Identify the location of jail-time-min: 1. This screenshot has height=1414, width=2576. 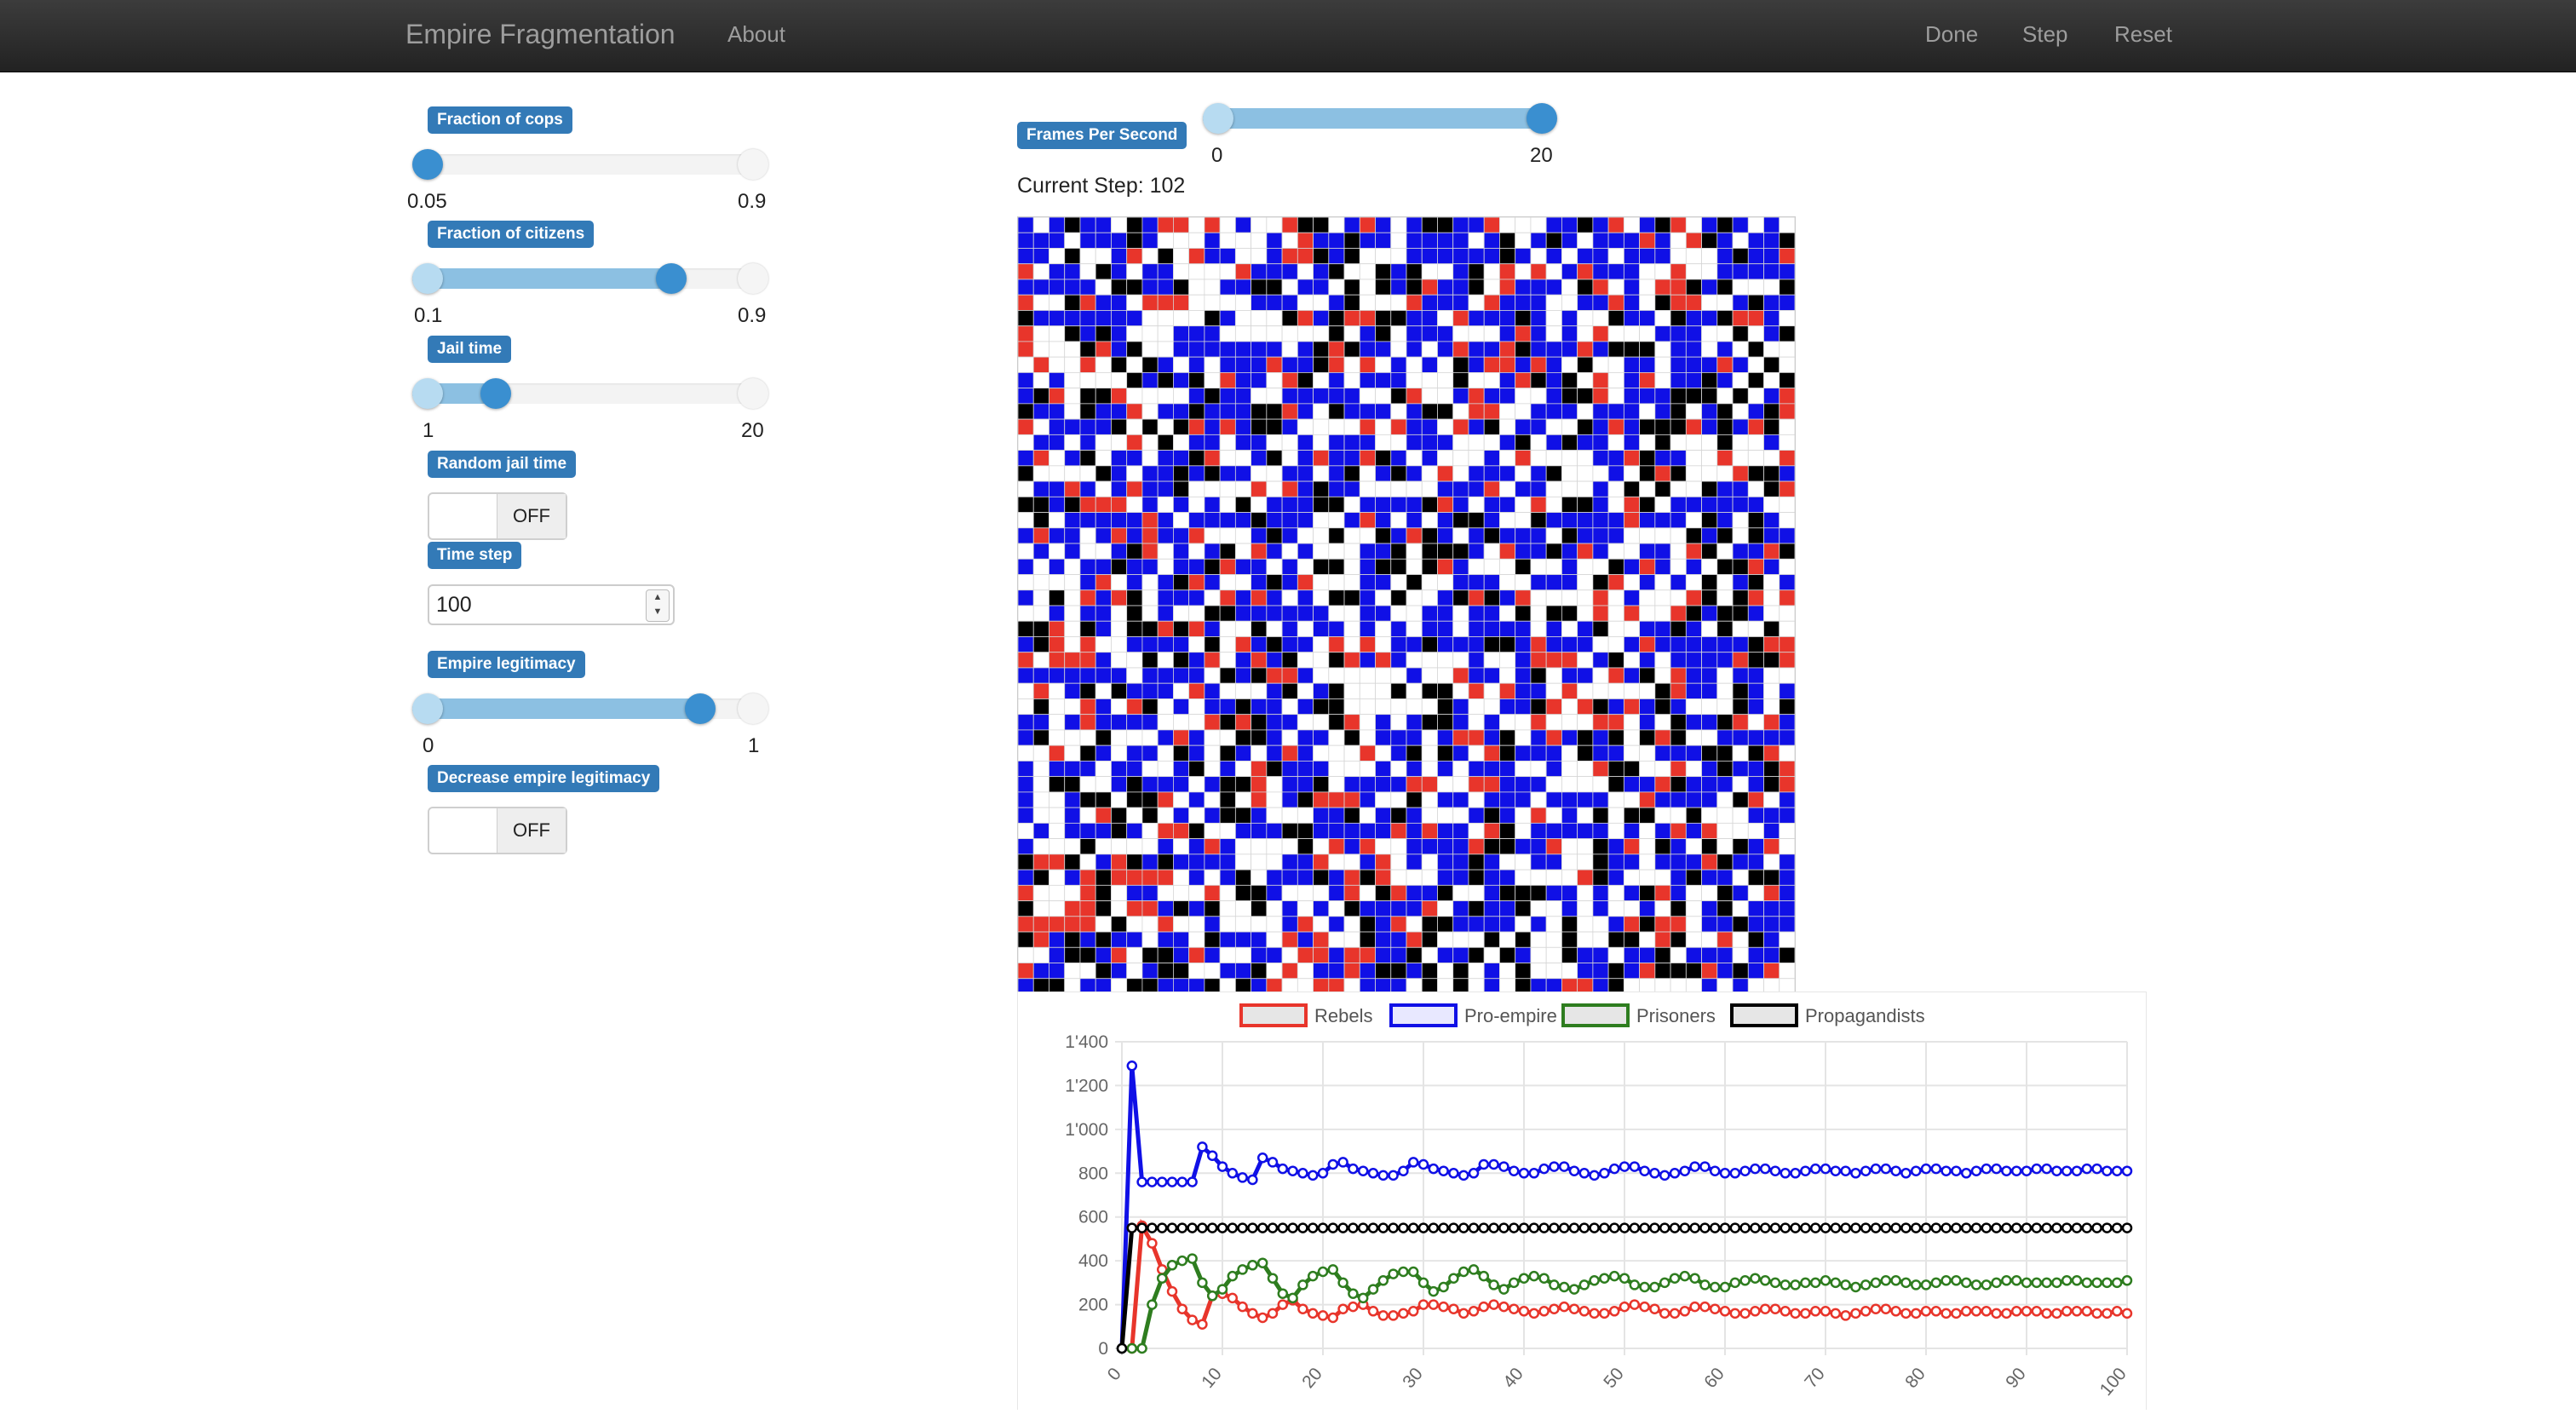
(428, 430).